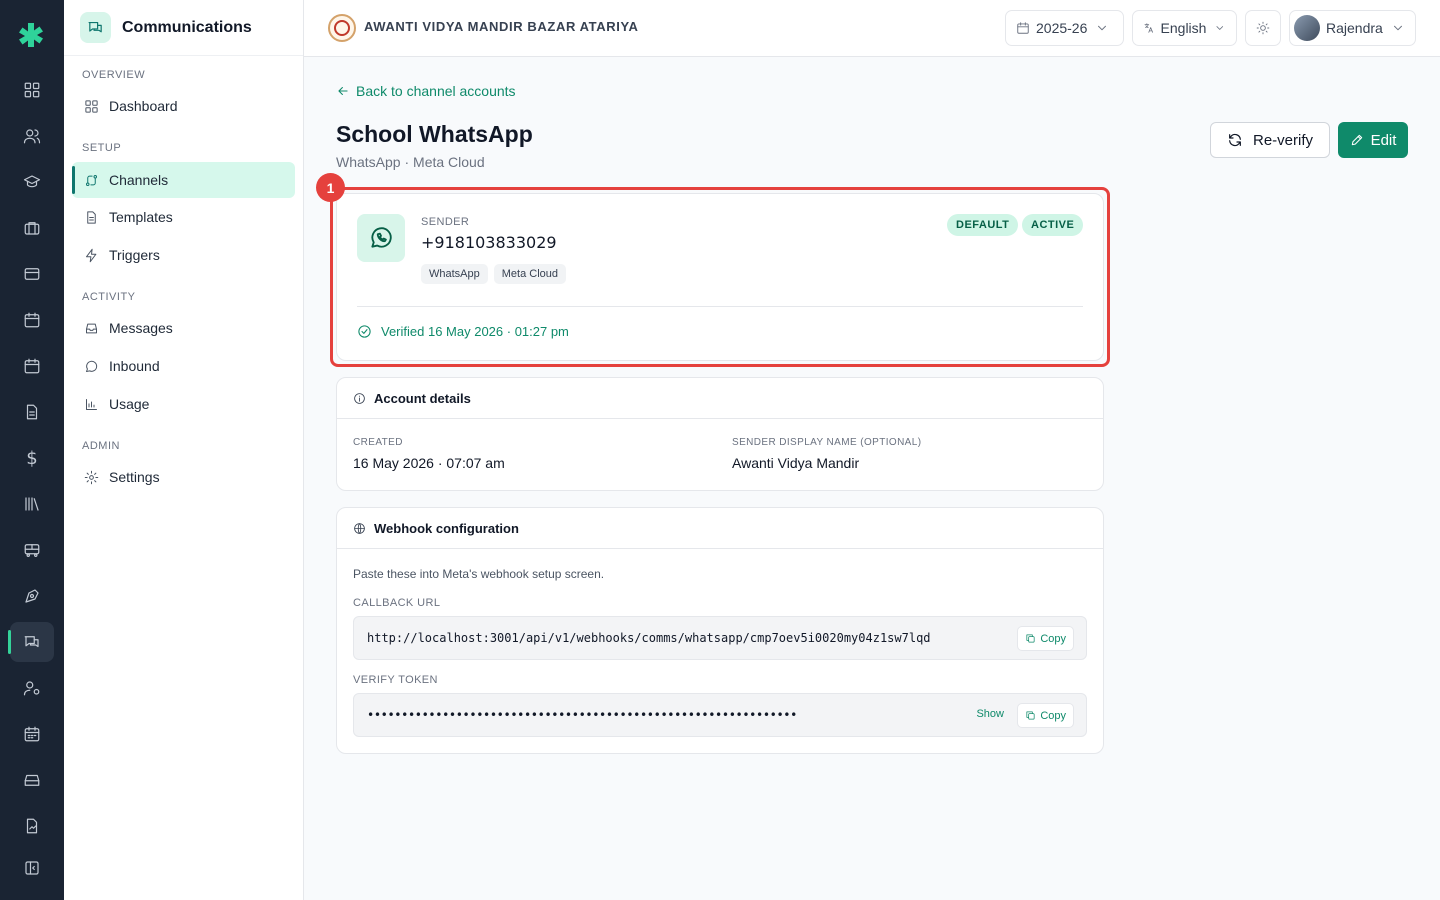  Describe the element at coordinates (141, 328) in the screenshot. I see `sidebar-item-label: Messages` at that location.